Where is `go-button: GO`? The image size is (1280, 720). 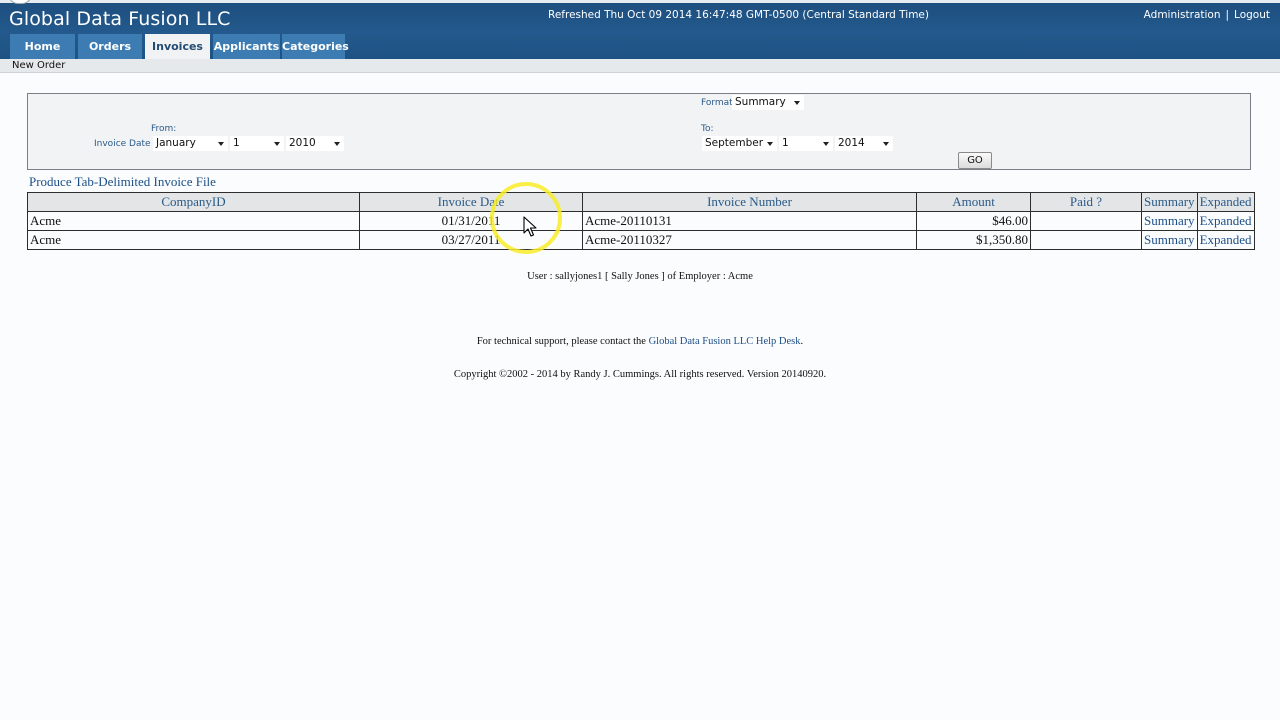
go-button: GO is located at coordinates (975, 160).